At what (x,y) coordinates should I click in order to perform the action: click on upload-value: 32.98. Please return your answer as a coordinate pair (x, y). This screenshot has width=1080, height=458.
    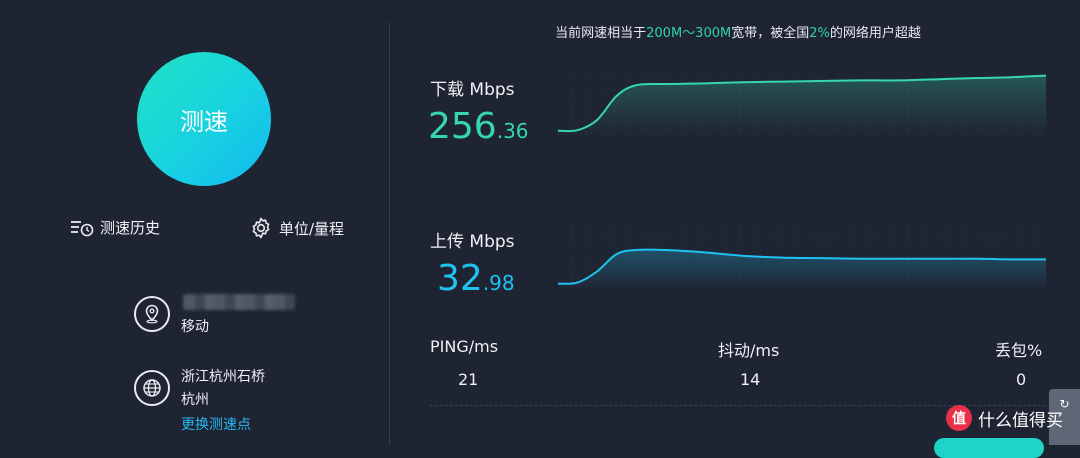
    Looking at the image, I should click on (476, 281).